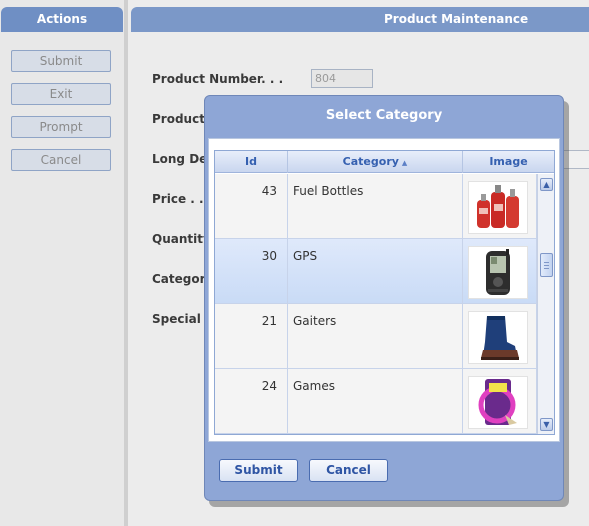 This screenshot has width=589, height=526. Describe the element at coordinates (456, 19) in the screenshot. I see `page-title: Product Maintenance` at that location.